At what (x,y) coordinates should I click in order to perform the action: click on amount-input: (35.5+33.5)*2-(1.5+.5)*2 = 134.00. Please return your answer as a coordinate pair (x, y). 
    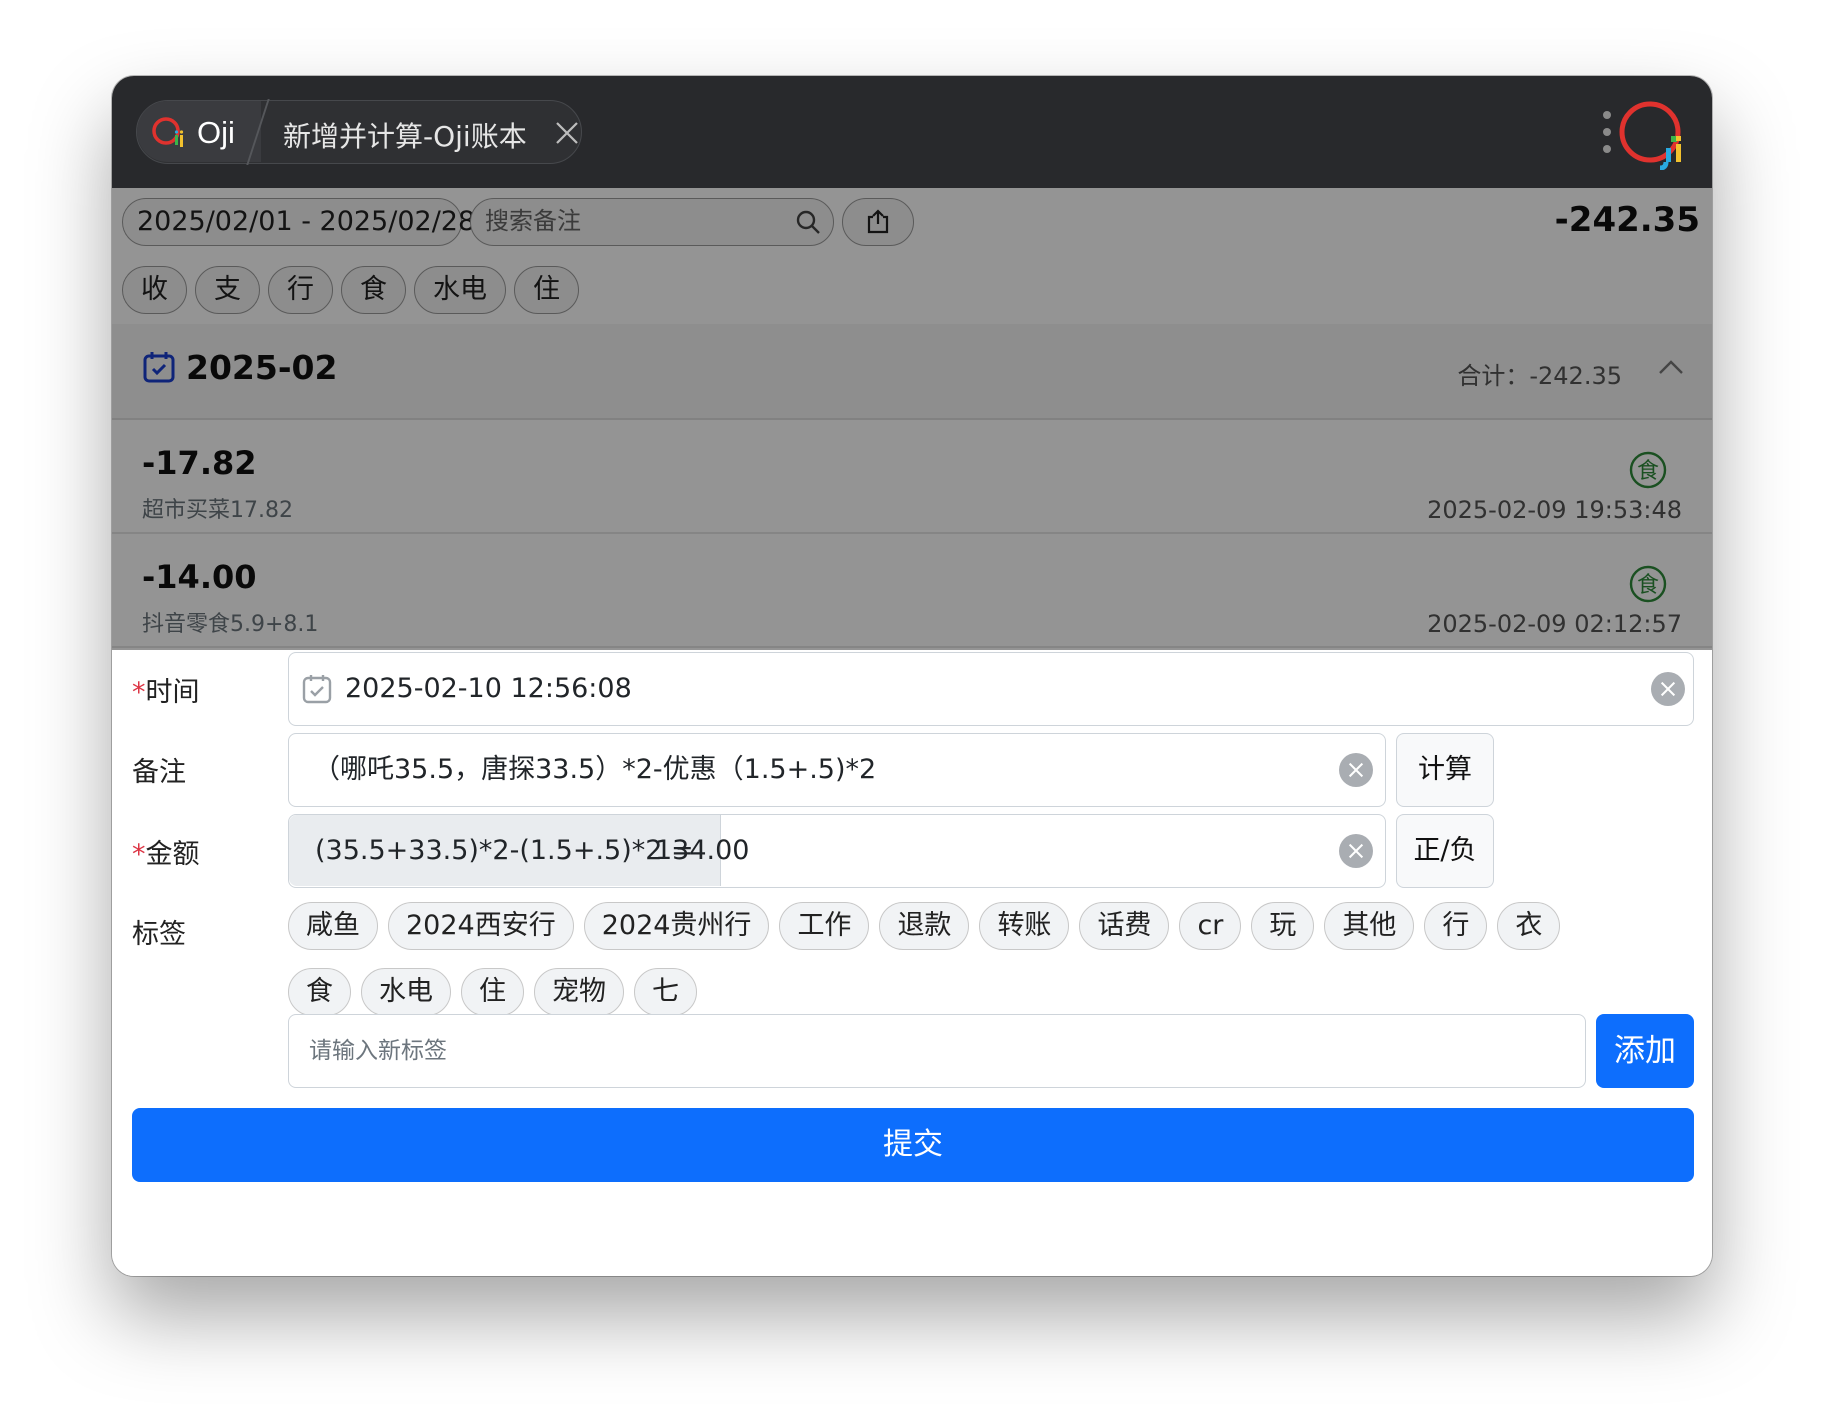
    Looking at the image, I should click on (837, 851).